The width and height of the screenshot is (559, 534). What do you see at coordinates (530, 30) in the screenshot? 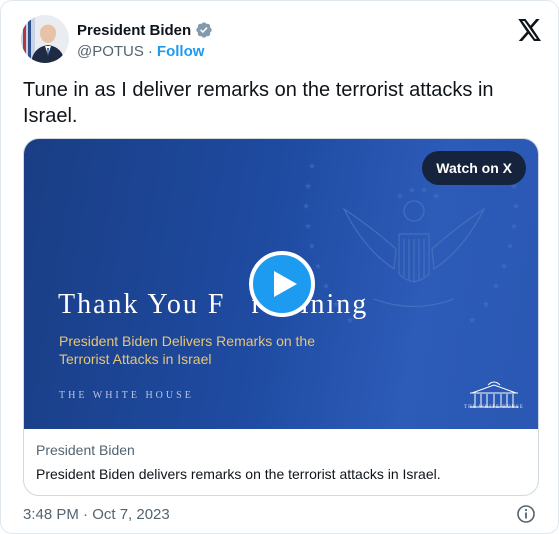
I see `x-logo-icon` at bounding box center [530, 30].